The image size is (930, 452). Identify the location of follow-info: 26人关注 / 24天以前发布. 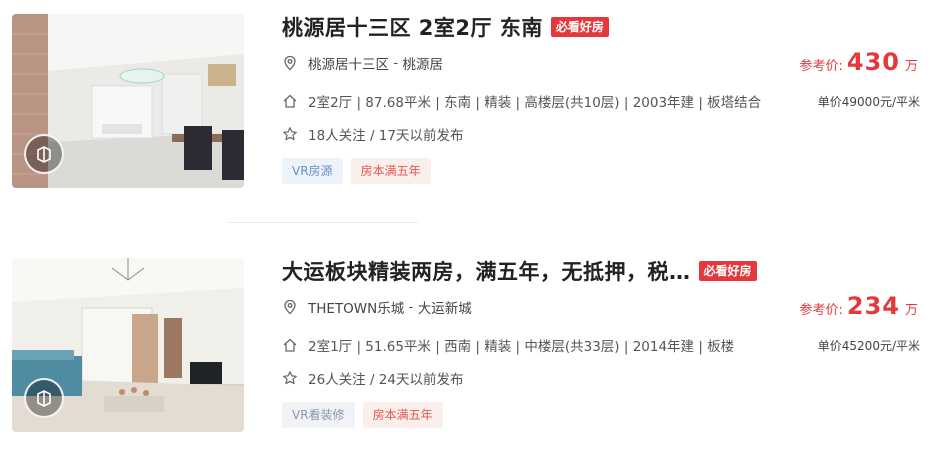
(386, 380).